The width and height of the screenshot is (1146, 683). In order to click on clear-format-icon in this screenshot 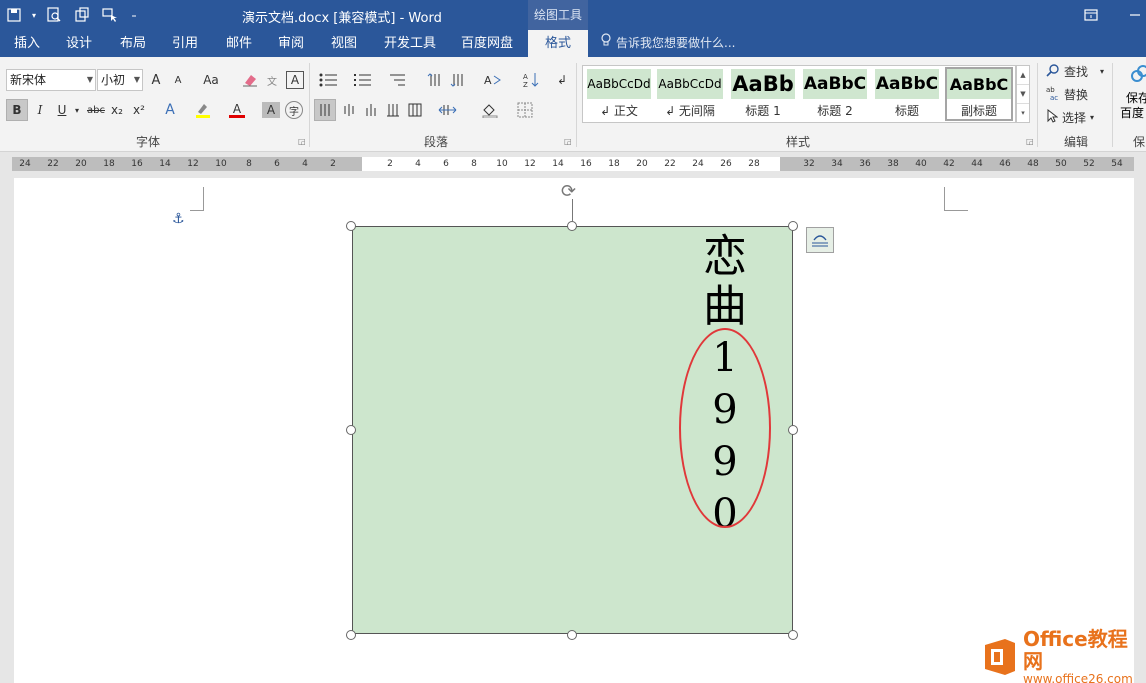, I will do `click(250, 80)`.